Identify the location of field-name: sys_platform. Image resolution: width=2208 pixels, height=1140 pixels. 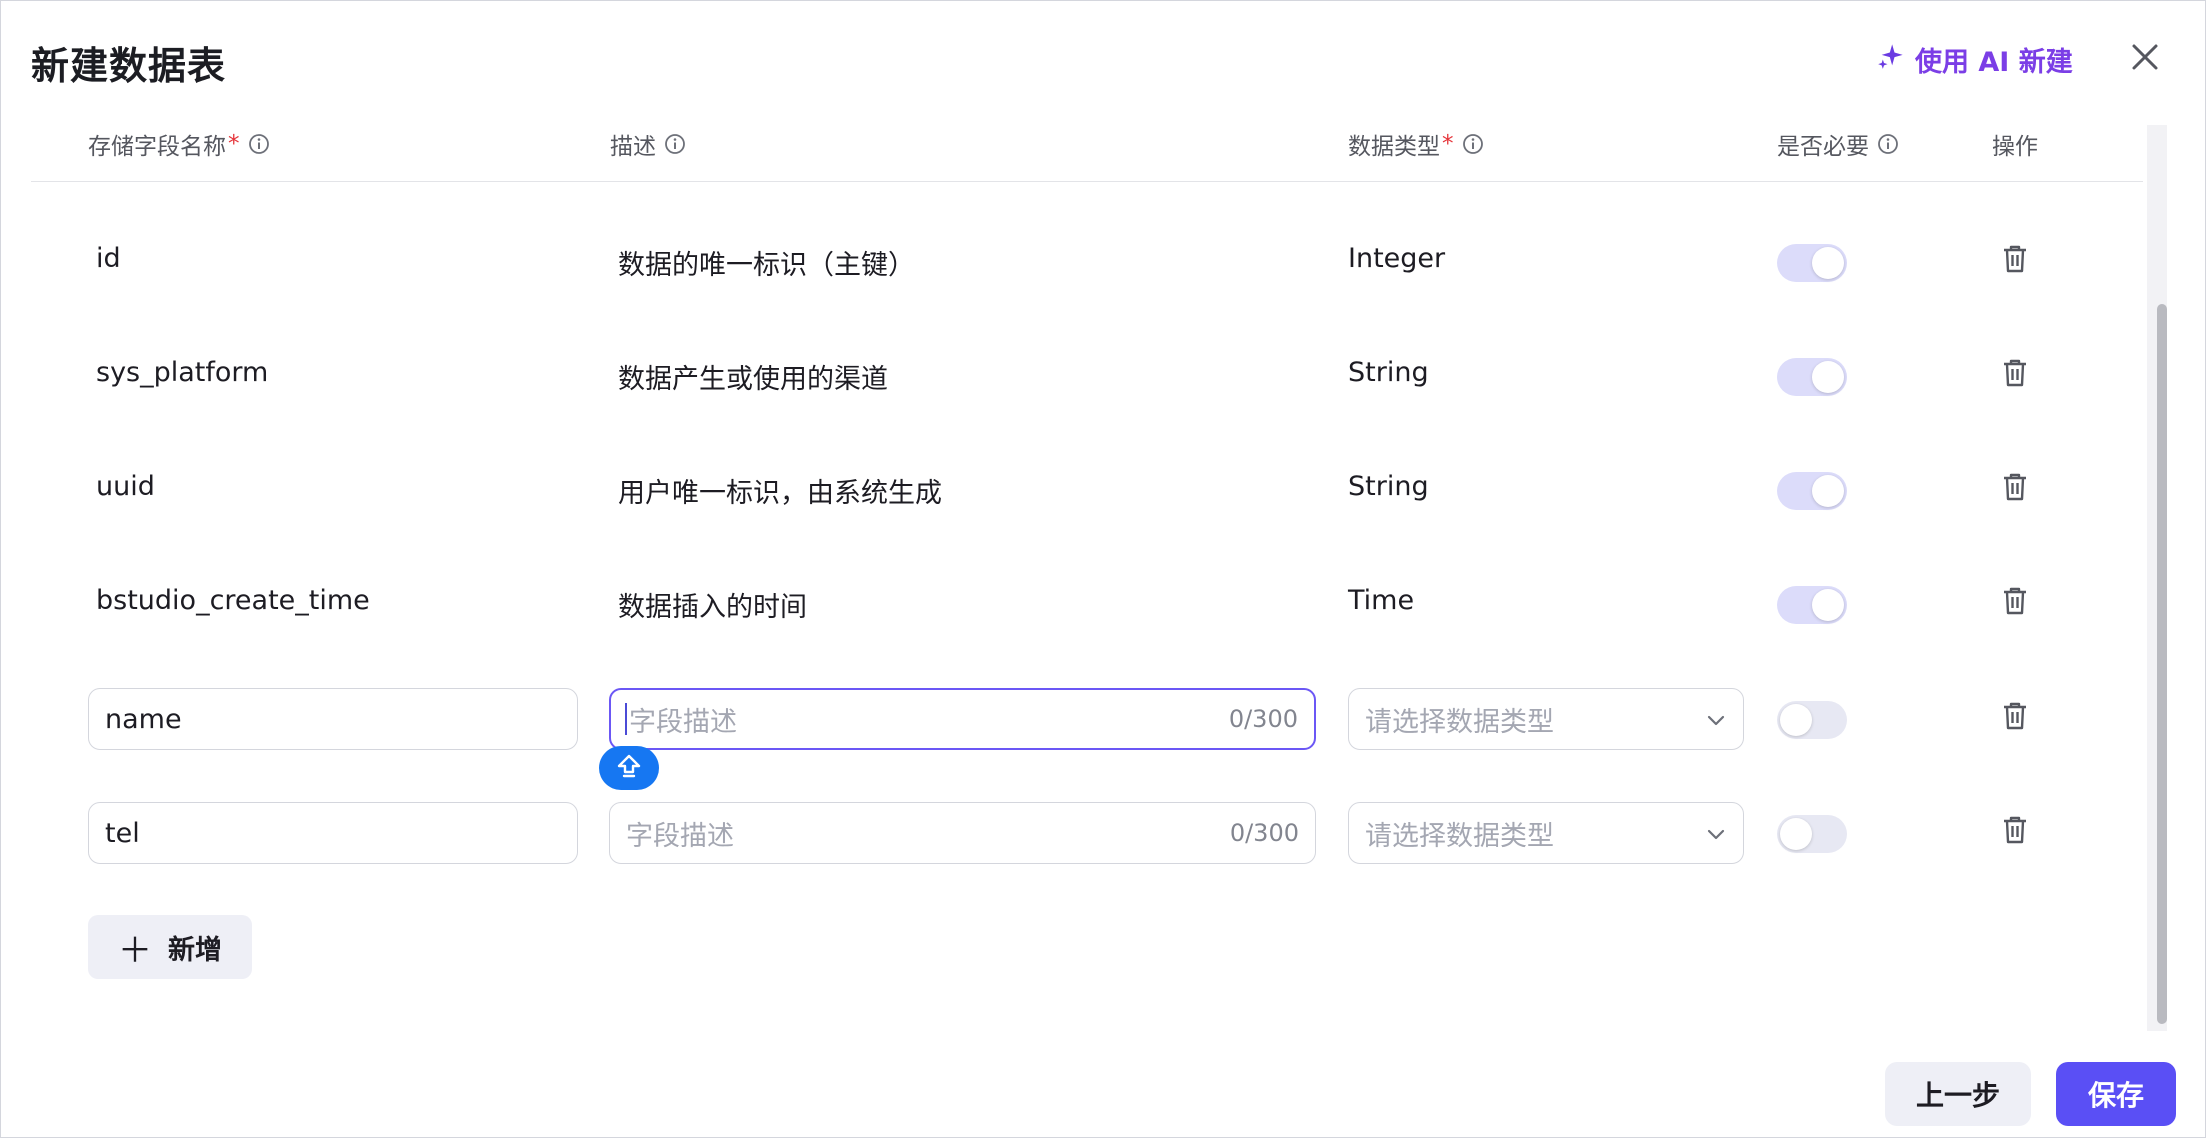
(182, 372).